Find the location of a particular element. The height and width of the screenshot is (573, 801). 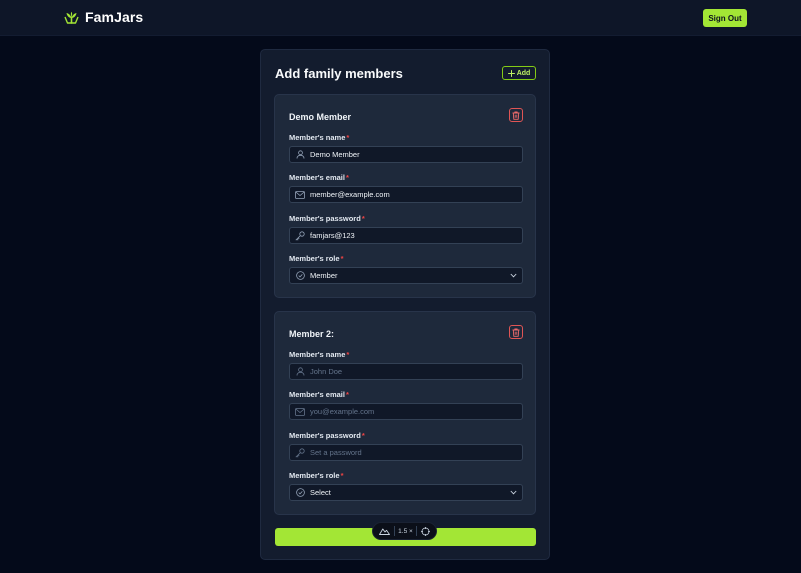

password-value: famjars@123 is located at coordinates (332, 235).